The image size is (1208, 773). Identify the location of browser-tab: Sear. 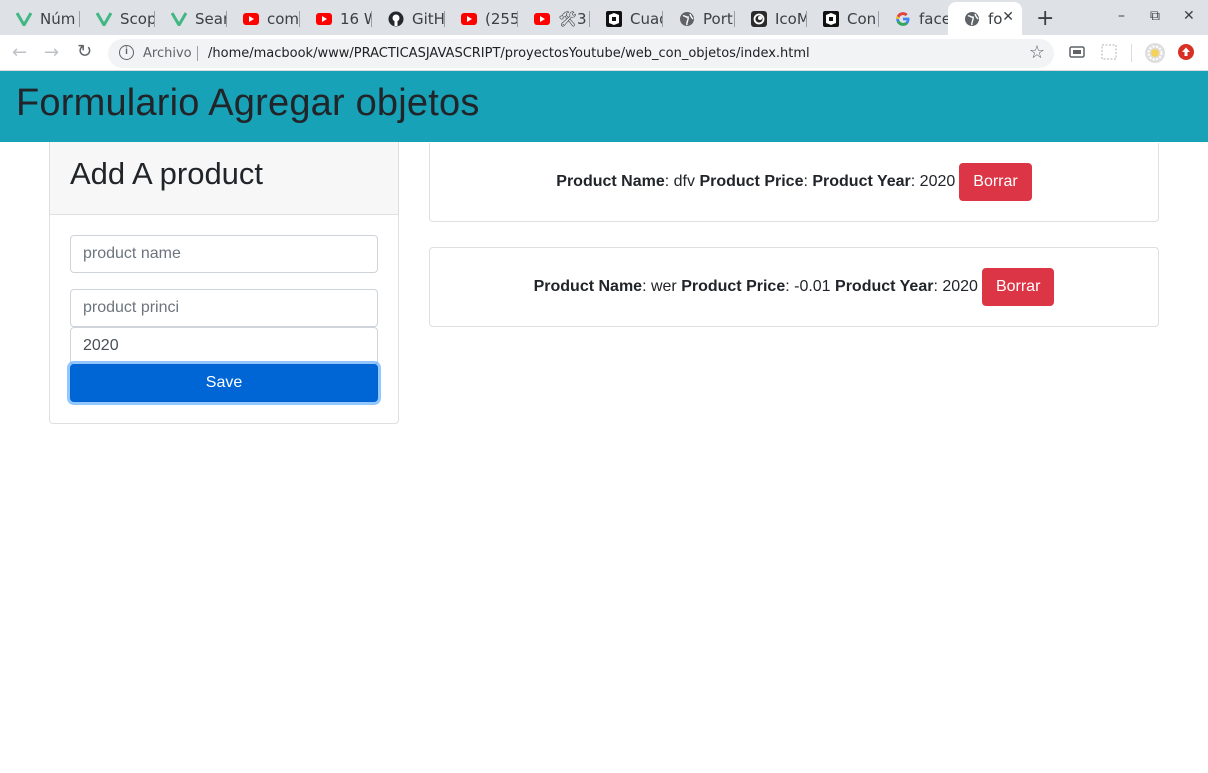
(191, 18).